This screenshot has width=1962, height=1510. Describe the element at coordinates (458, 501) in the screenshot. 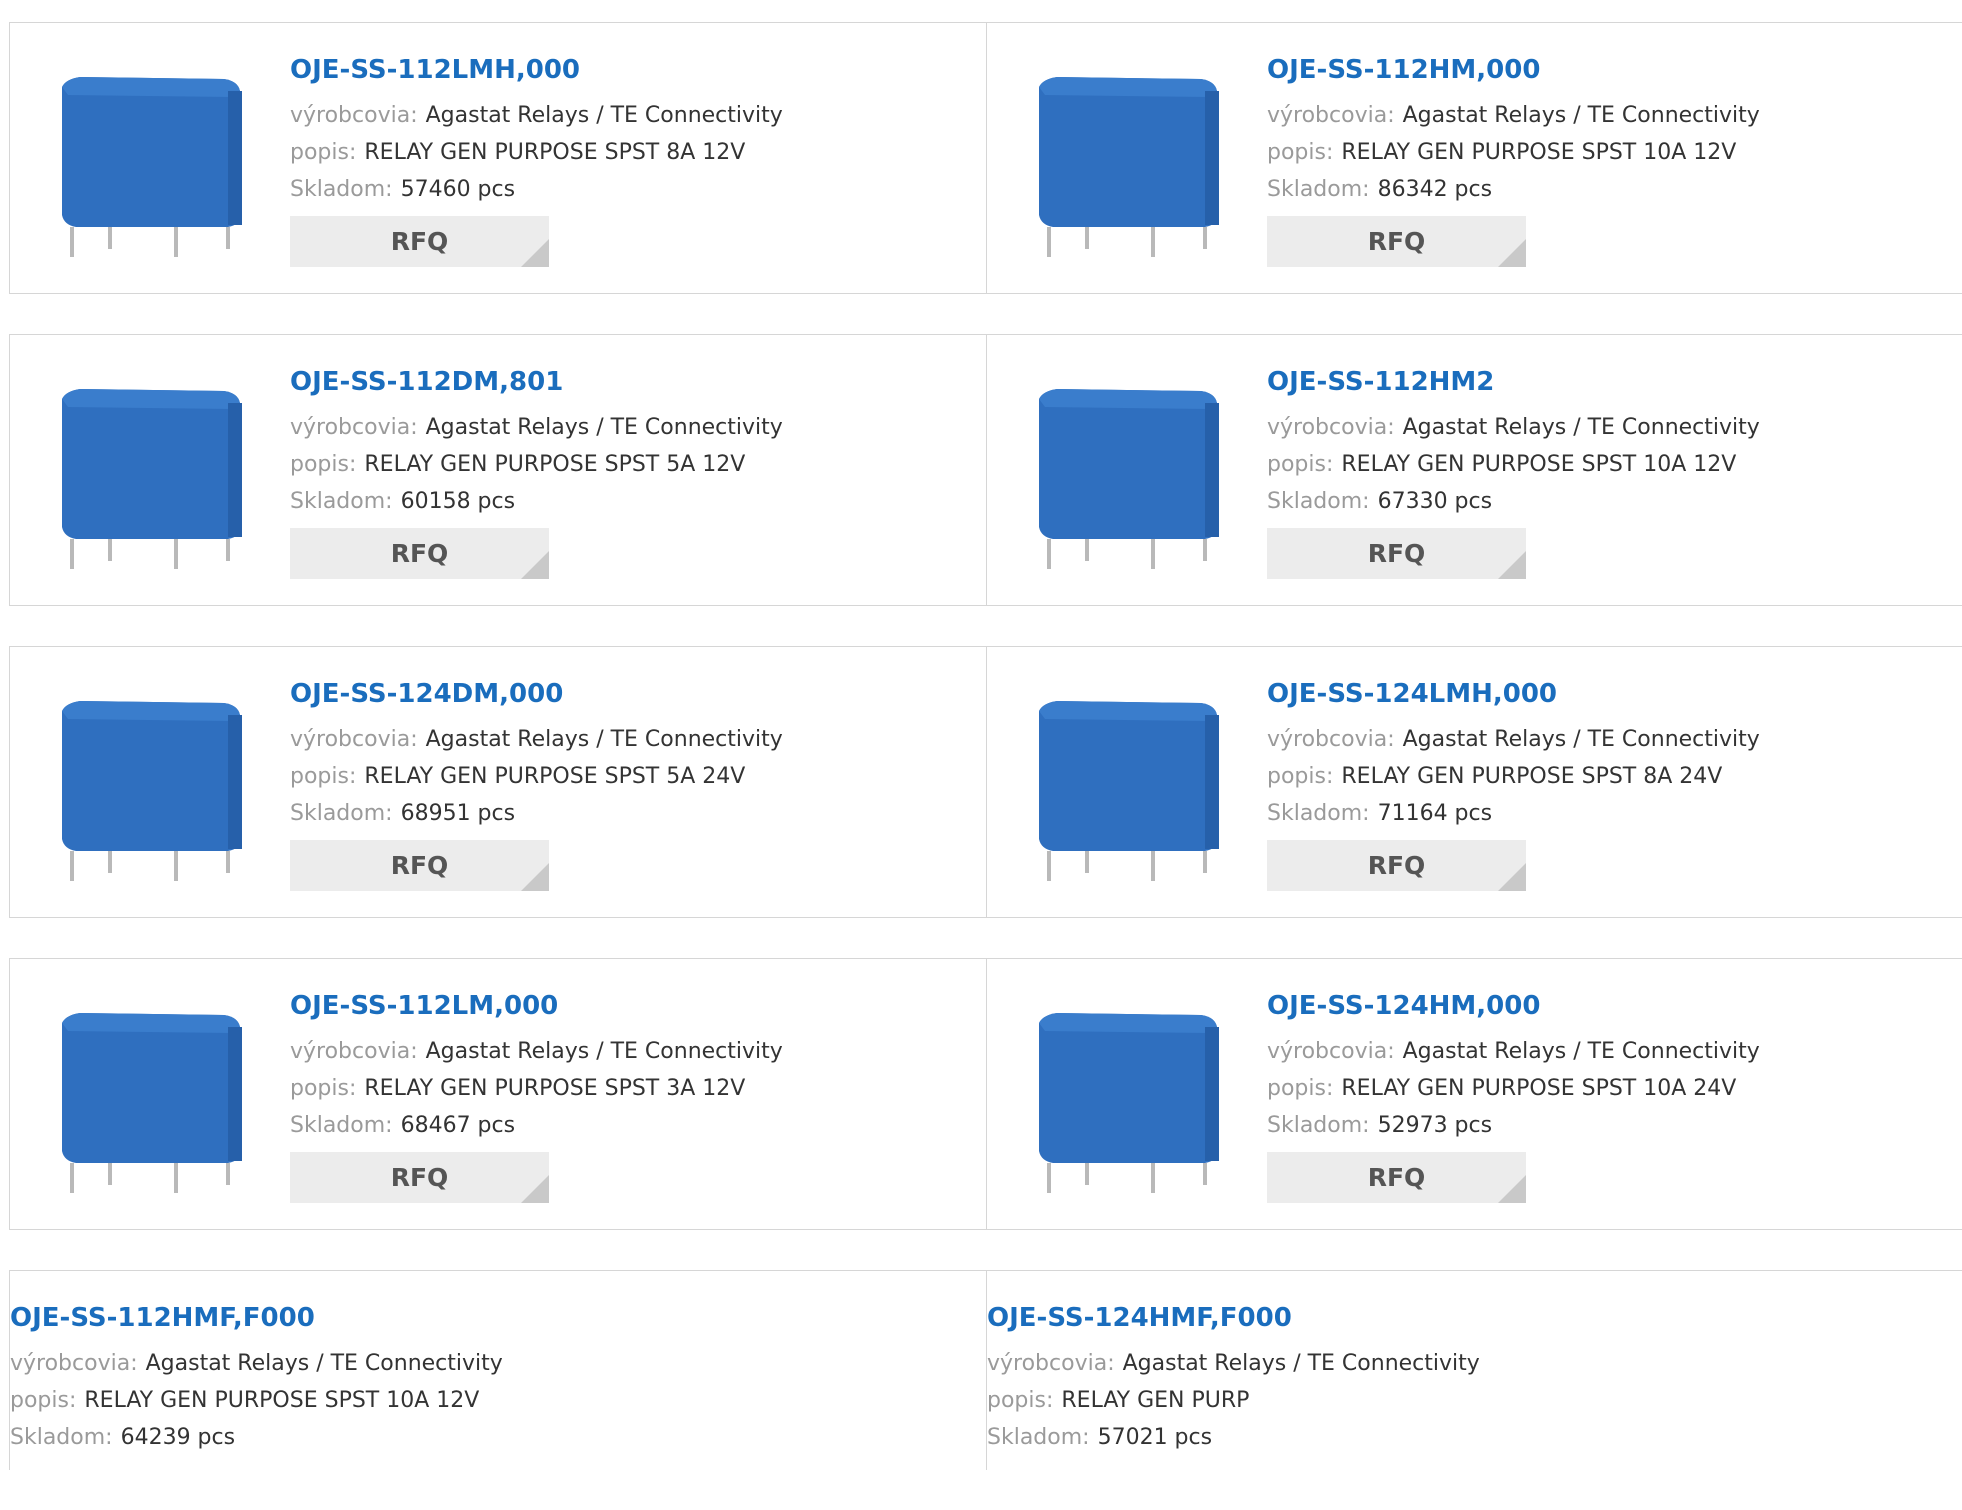

I see `stock-value: 60158 pcs` at that location.